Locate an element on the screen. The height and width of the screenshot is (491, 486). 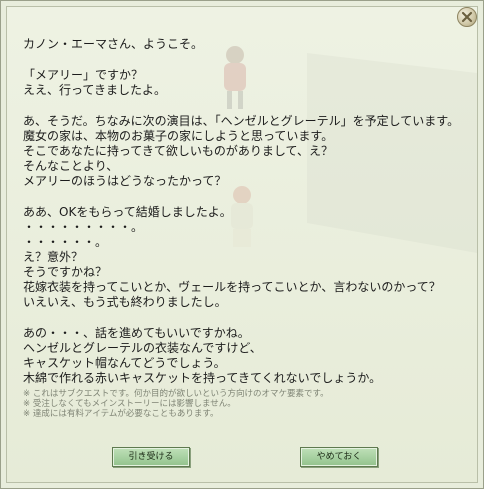
message-line: ・・・・・・・・・。 is located at coordinates (83, 227).